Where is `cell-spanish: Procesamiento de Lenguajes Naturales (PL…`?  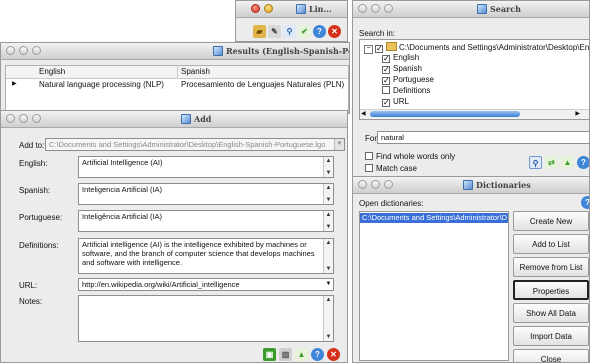
cell-spanish: Procesamiento de Lenguajes Naturales (PL… is located at coordinates (262, 84).